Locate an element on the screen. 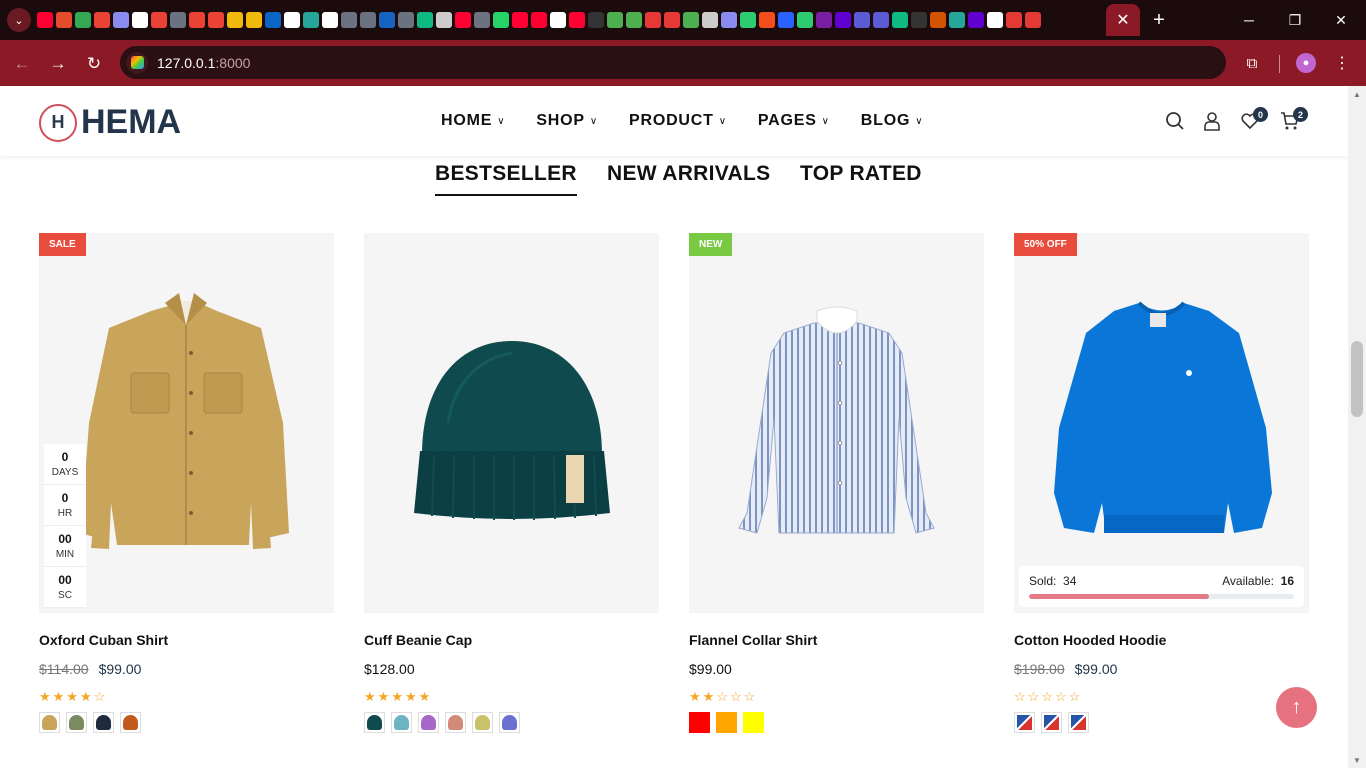 This screenshot has width=1366, height=768. scroll-down-arrow: ▼ is located at coordinates (1357, 761).